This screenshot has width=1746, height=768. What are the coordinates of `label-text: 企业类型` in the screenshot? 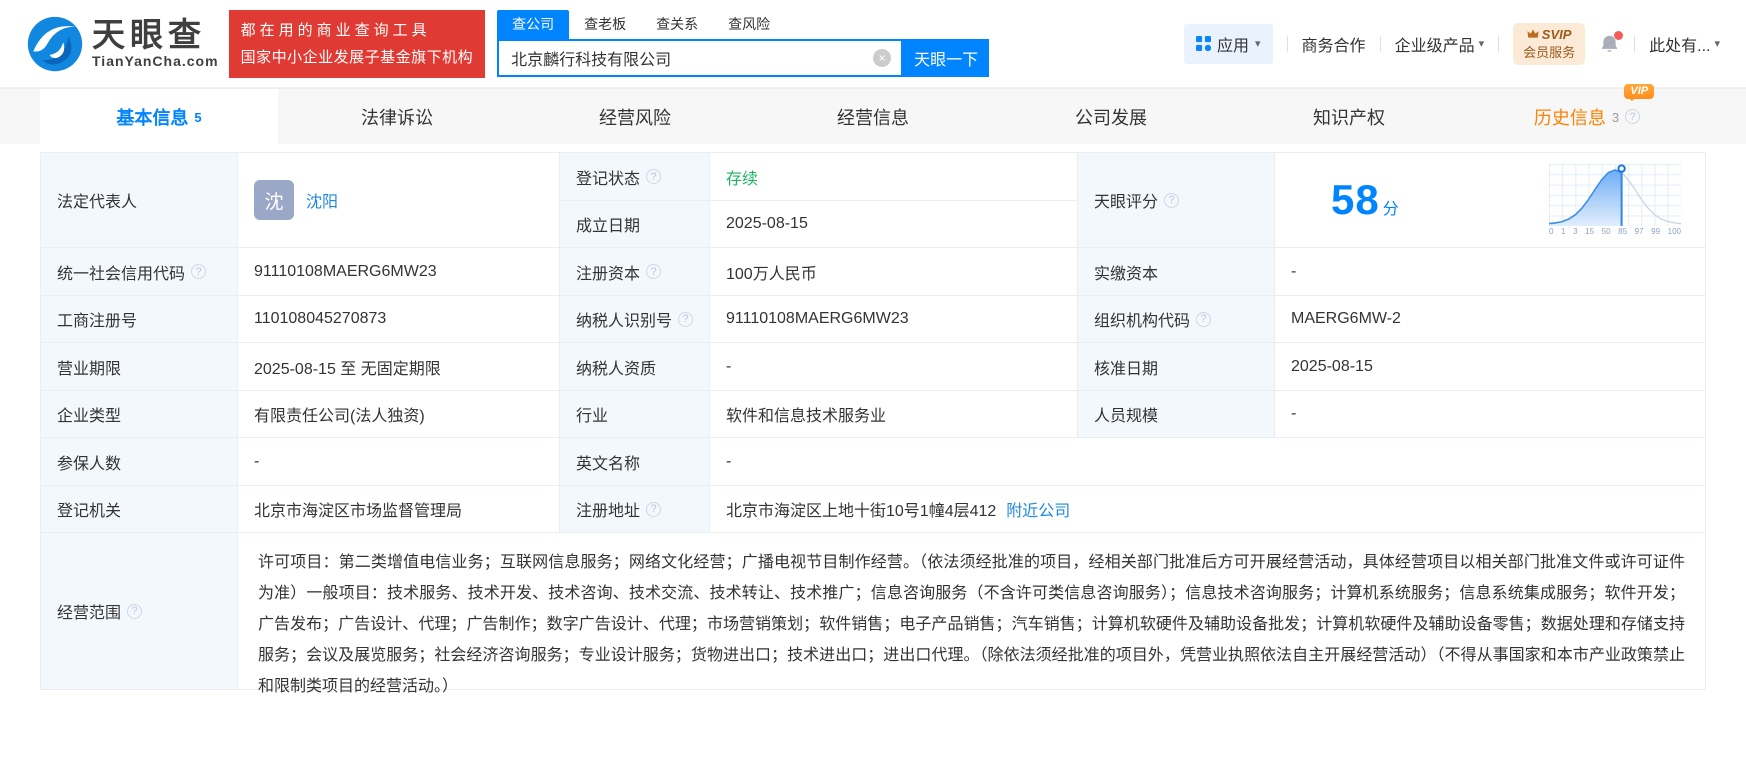 It's located at (89, 416).